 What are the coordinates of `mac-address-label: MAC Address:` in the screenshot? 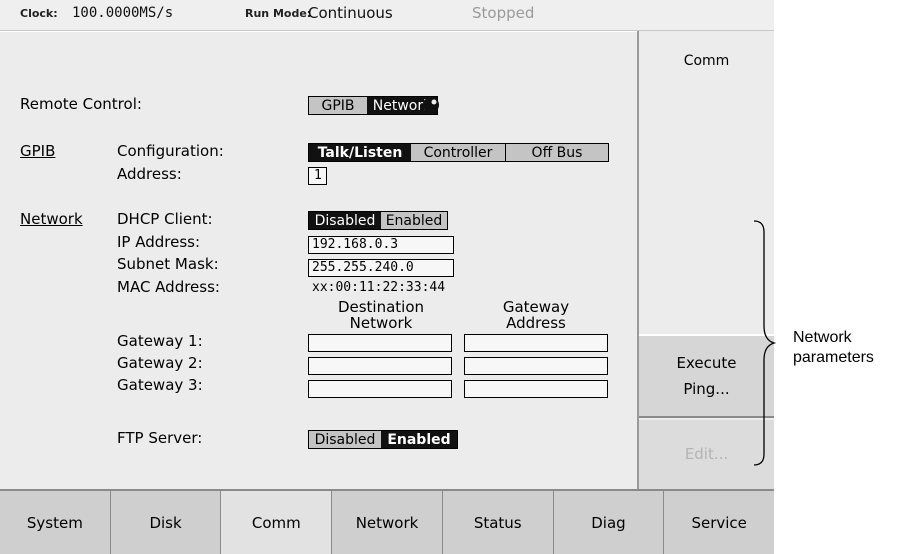 It's located at (168, 287).